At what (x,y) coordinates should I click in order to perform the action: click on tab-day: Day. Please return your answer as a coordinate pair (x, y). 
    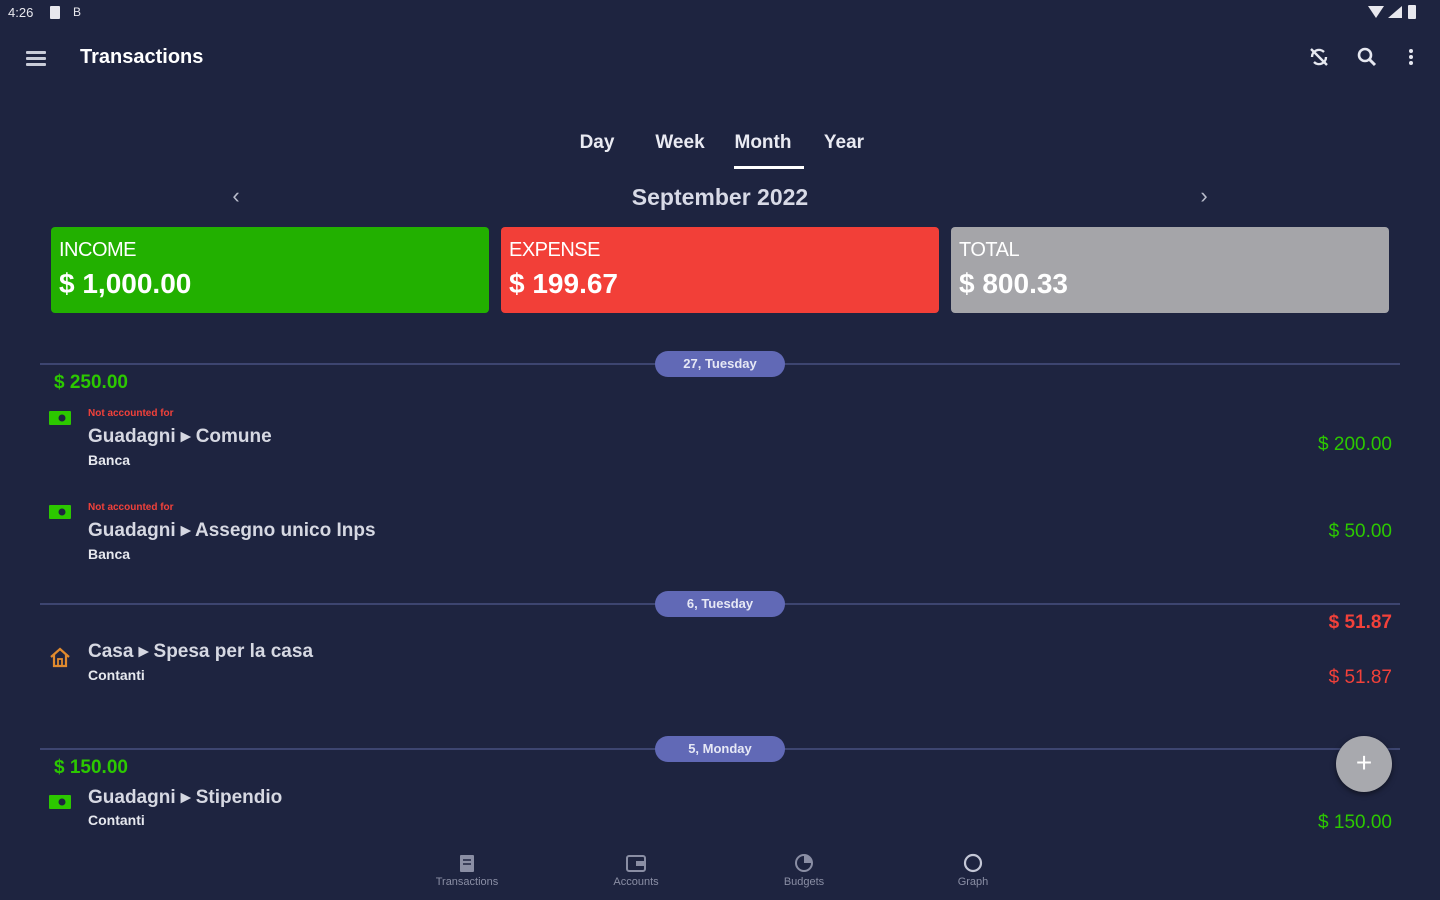
    Looking at the image, I should click on (597, 143).